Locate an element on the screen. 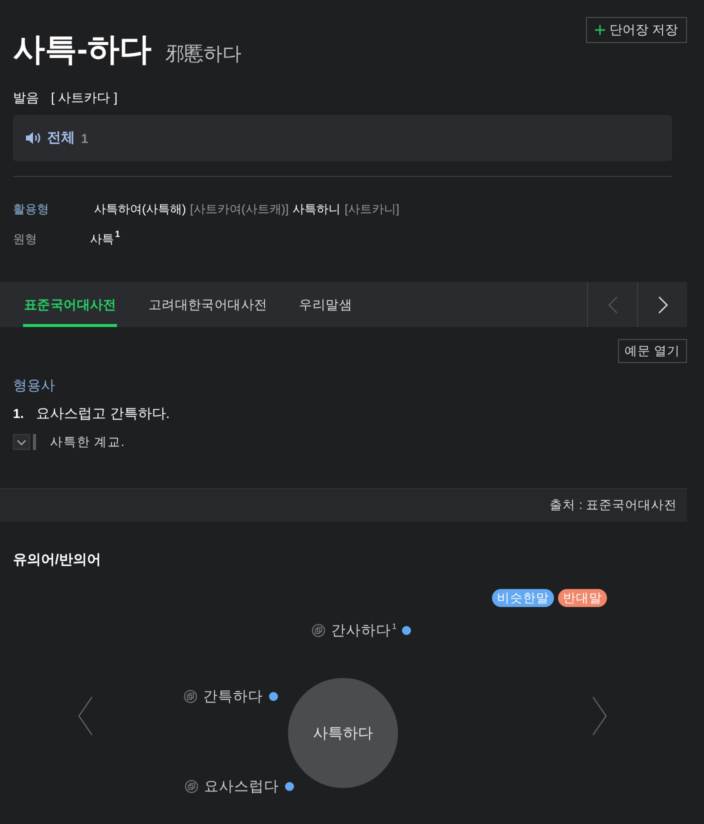 The image size is (704, 824). pronunciation-text: [ 사트카다 ] is located at coordinates (84, 98).